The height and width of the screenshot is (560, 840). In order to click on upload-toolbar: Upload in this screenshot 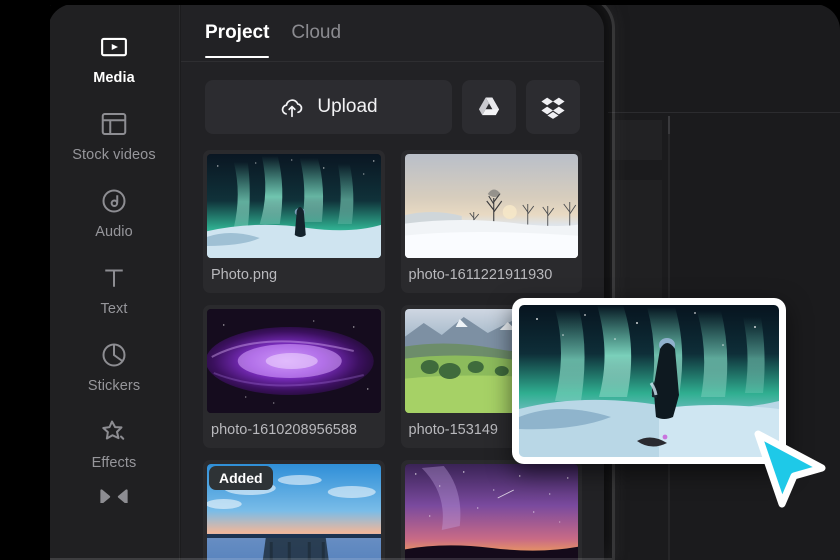, I will do `click(392, 98)`.